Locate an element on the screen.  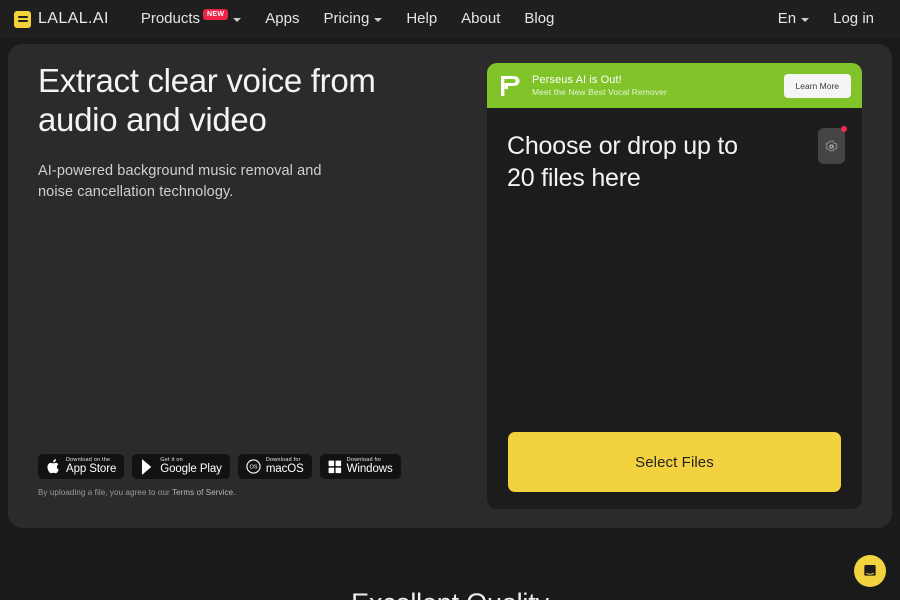
next-section-title: Excellent Quality is located at coordinates (450, 594).